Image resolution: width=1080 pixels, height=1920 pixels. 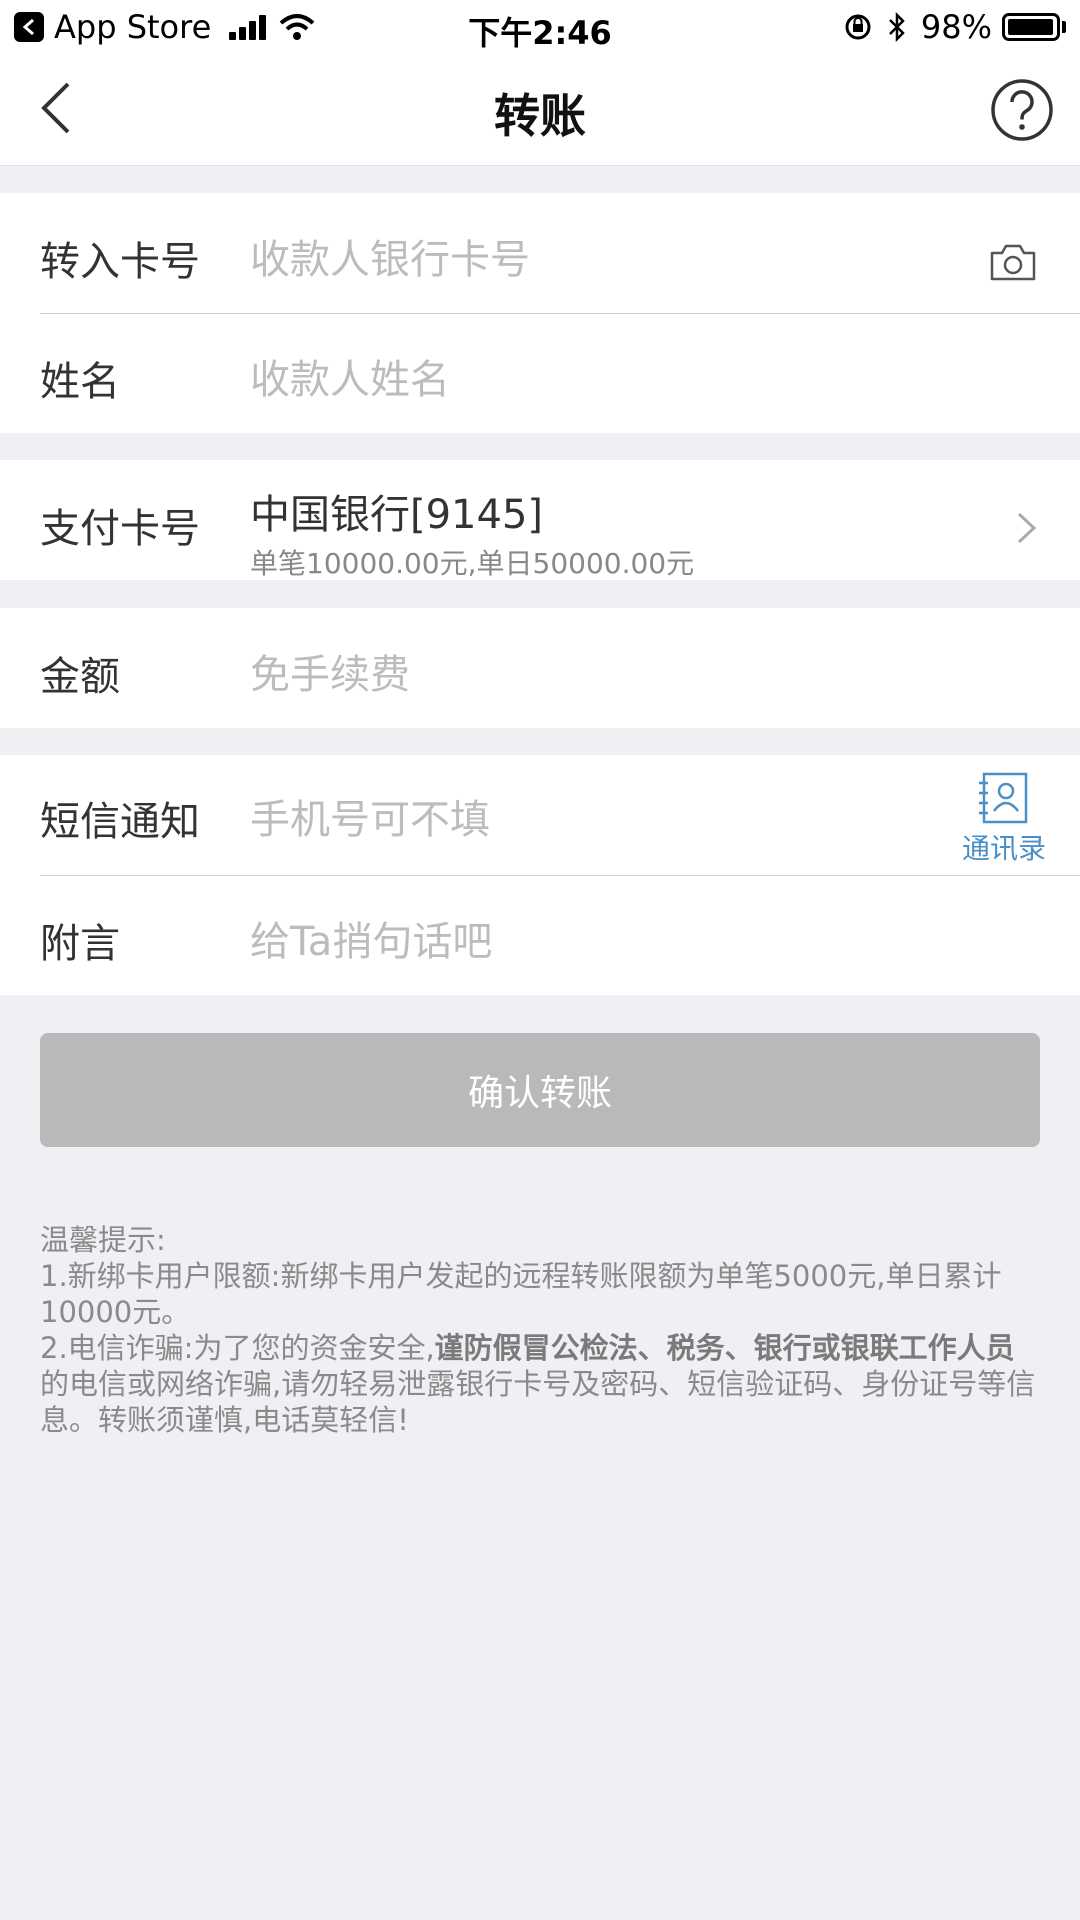 I want to click on nav-bar: 转账, so click(x=540, y=110).